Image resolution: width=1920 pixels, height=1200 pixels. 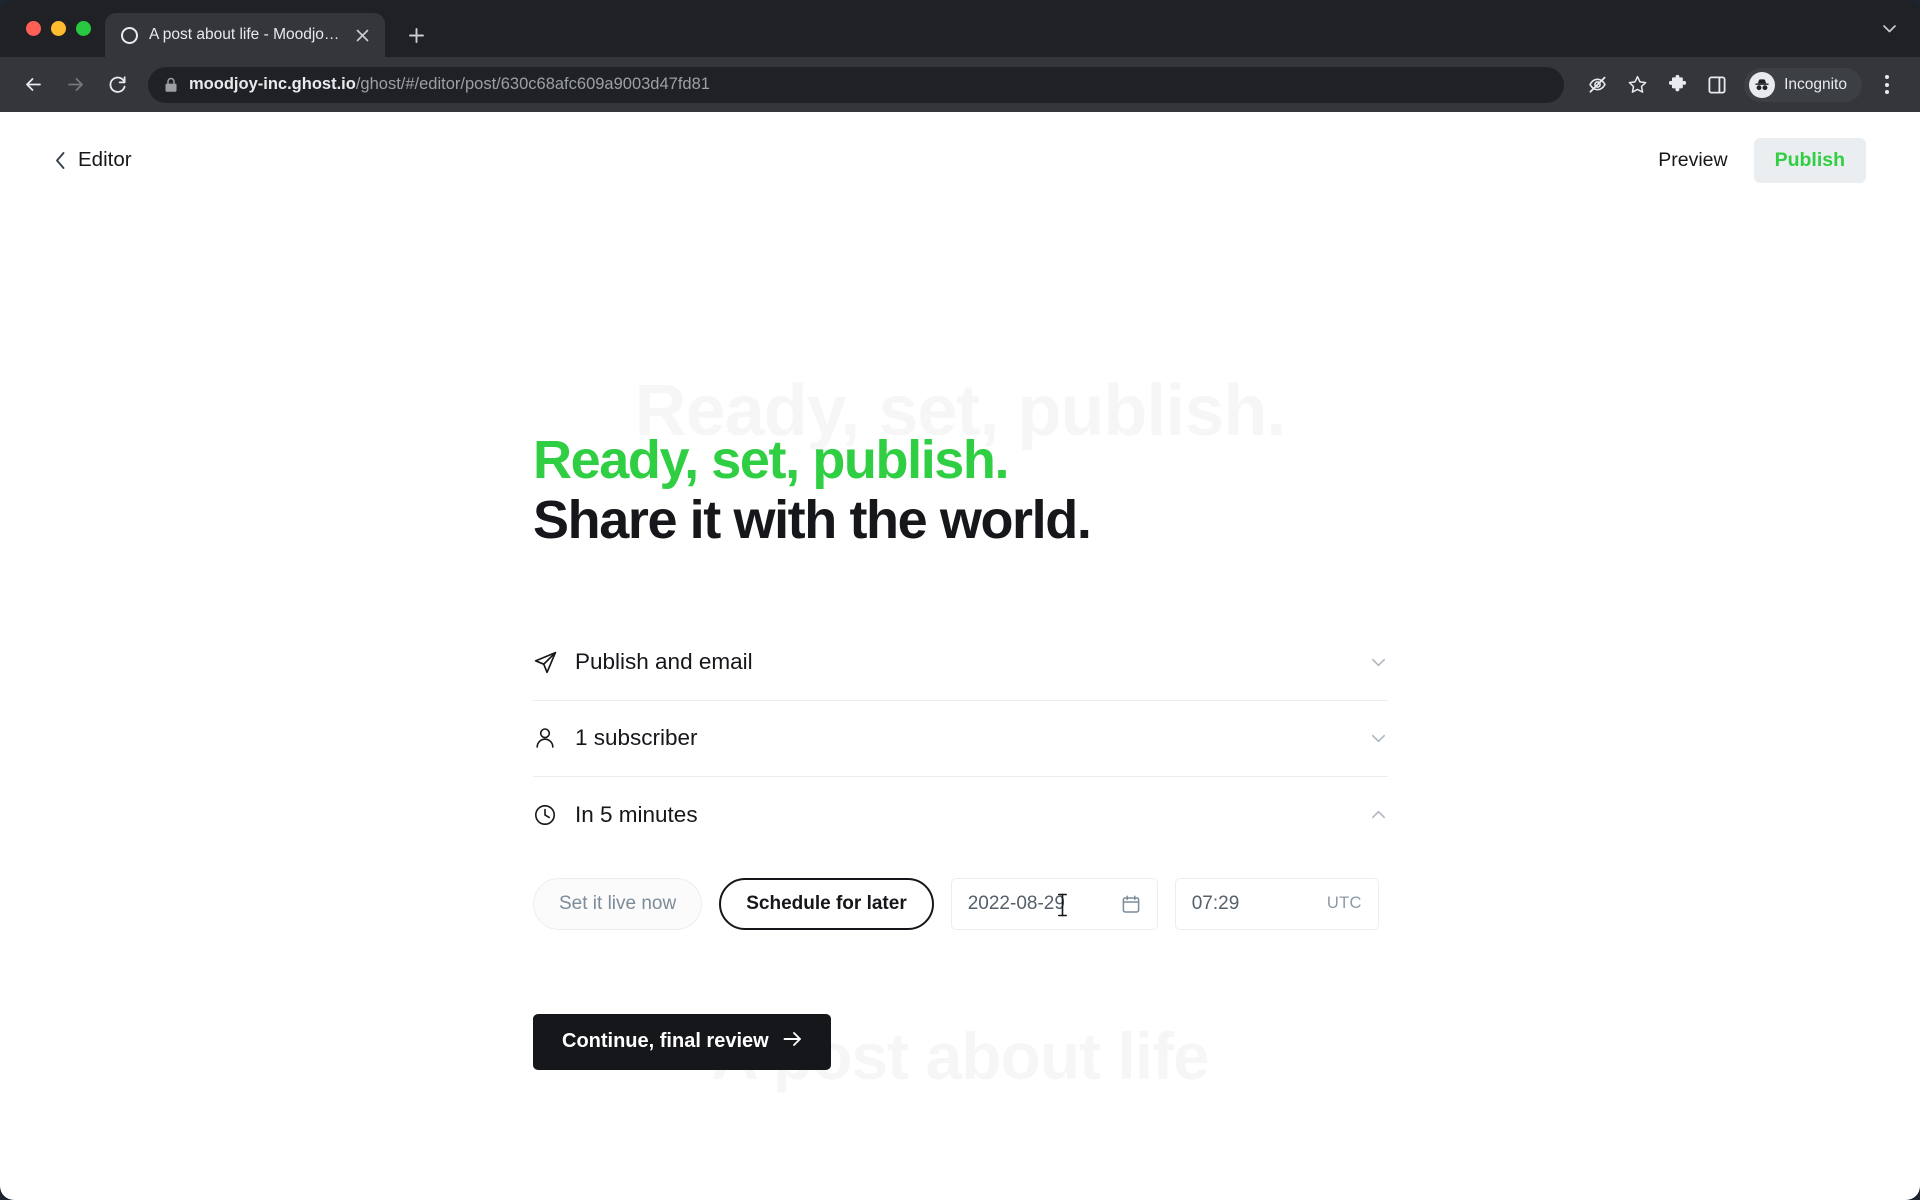 What do you see at coordinates (1276, 903) in the screenshot?
I see `schedule-time-field: 07:29 UTC` at bounding box center [1276, 903].